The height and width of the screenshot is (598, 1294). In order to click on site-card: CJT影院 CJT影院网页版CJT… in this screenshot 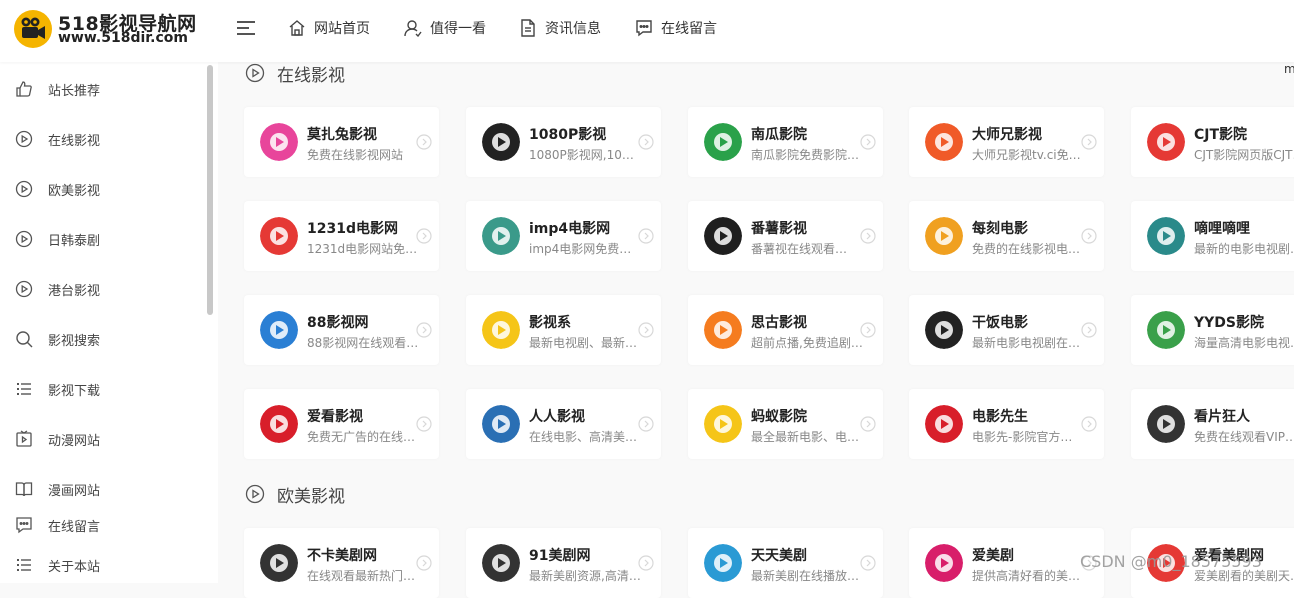, I will do `click(1212, 142)`.